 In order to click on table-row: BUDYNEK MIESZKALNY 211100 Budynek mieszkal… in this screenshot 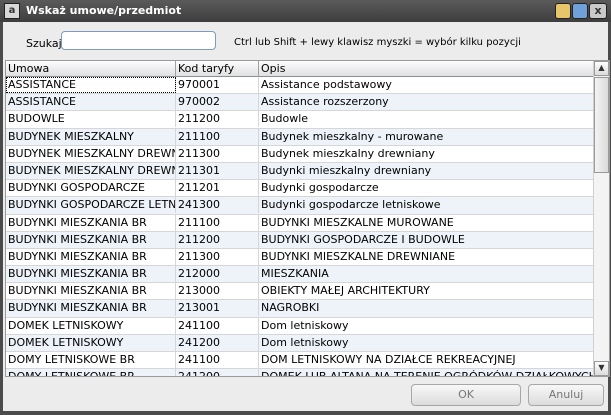, I will do `click(299, 137)`.